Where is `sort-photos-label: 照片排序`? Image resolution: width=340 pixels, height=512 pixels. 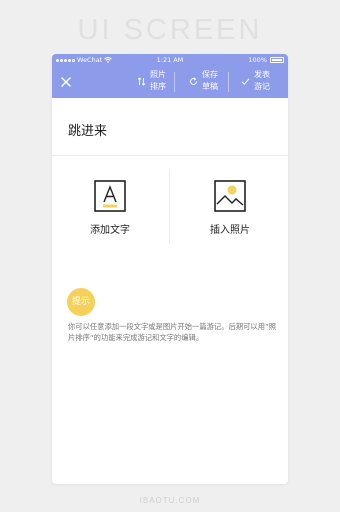 sort-photos-label: 照片排序 is located at coordinates (158, 80).